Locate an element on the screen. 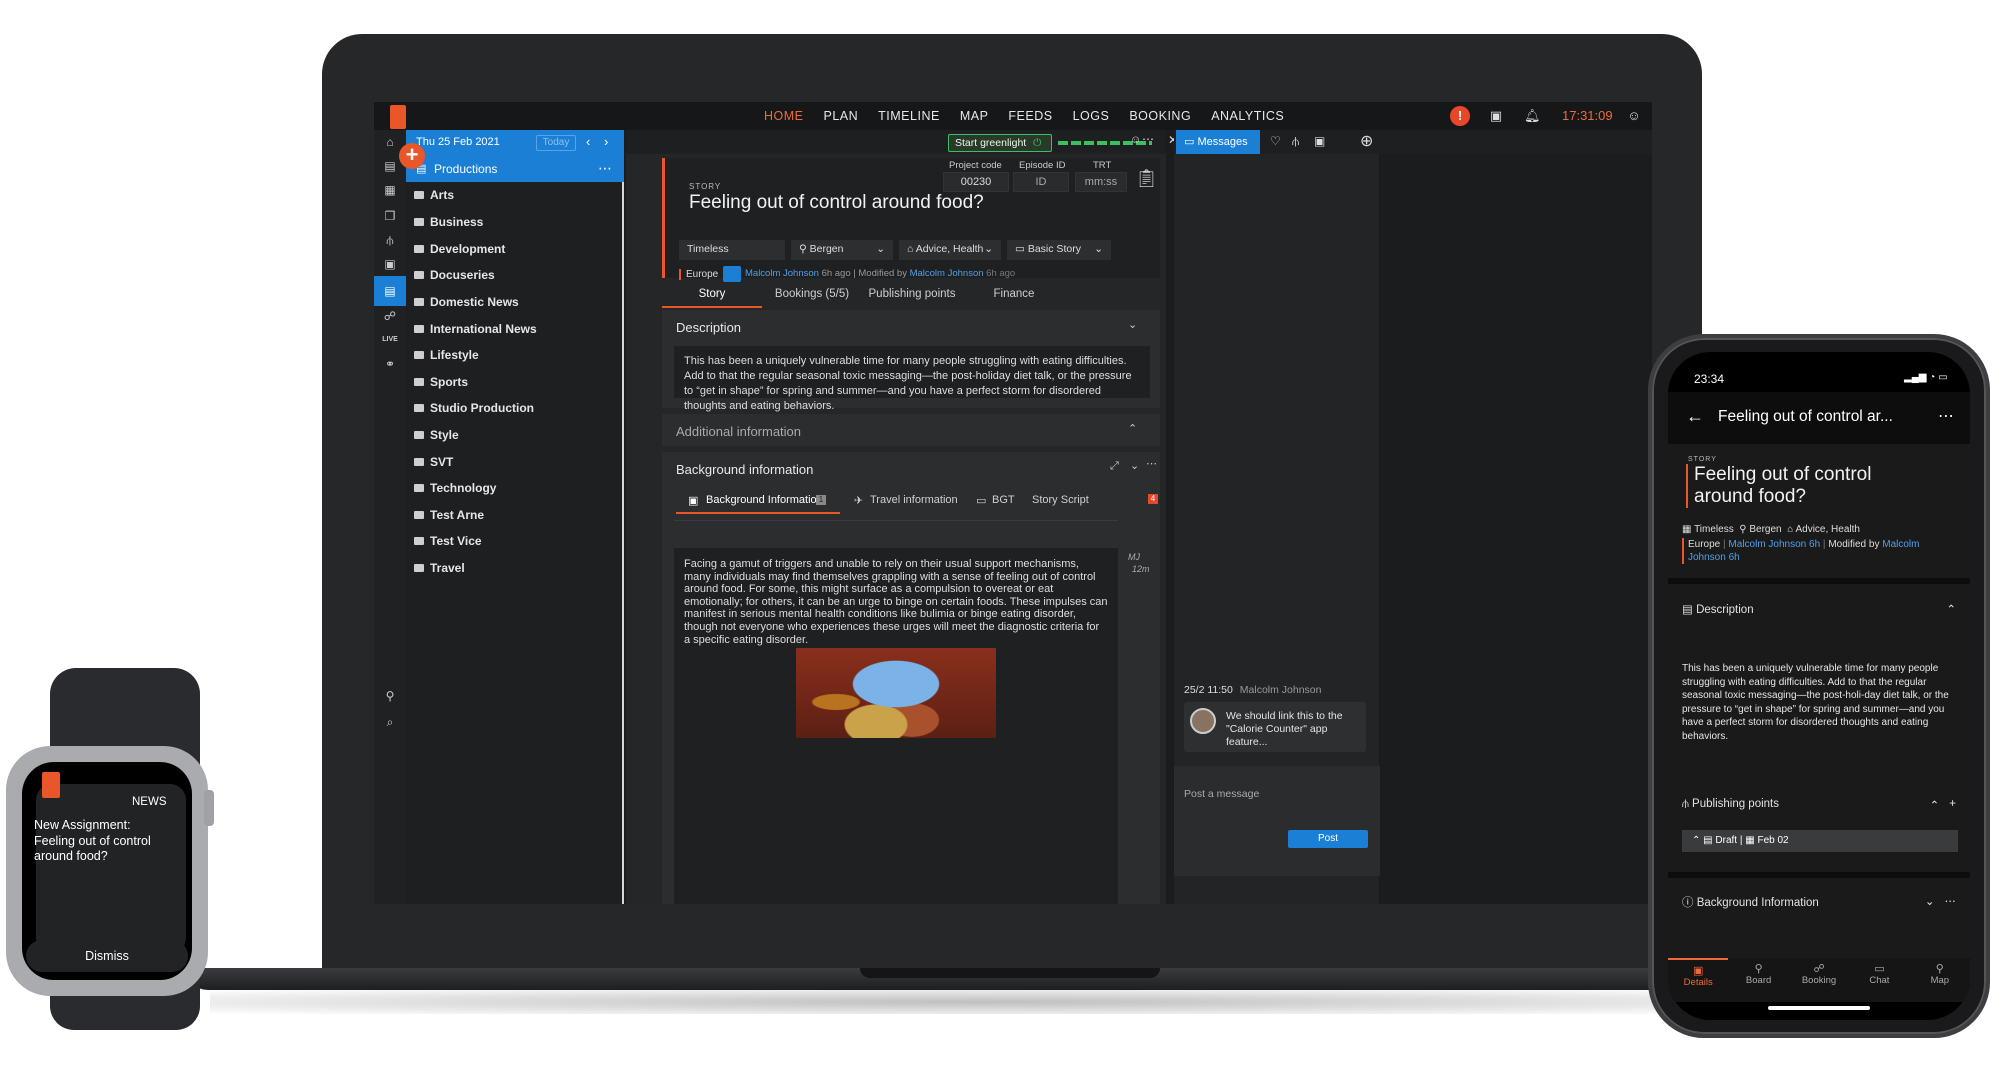 This screenshot has height=1079, width=2000. nav-analytics: ANALYTICS is located at coordinates (1247, 116).